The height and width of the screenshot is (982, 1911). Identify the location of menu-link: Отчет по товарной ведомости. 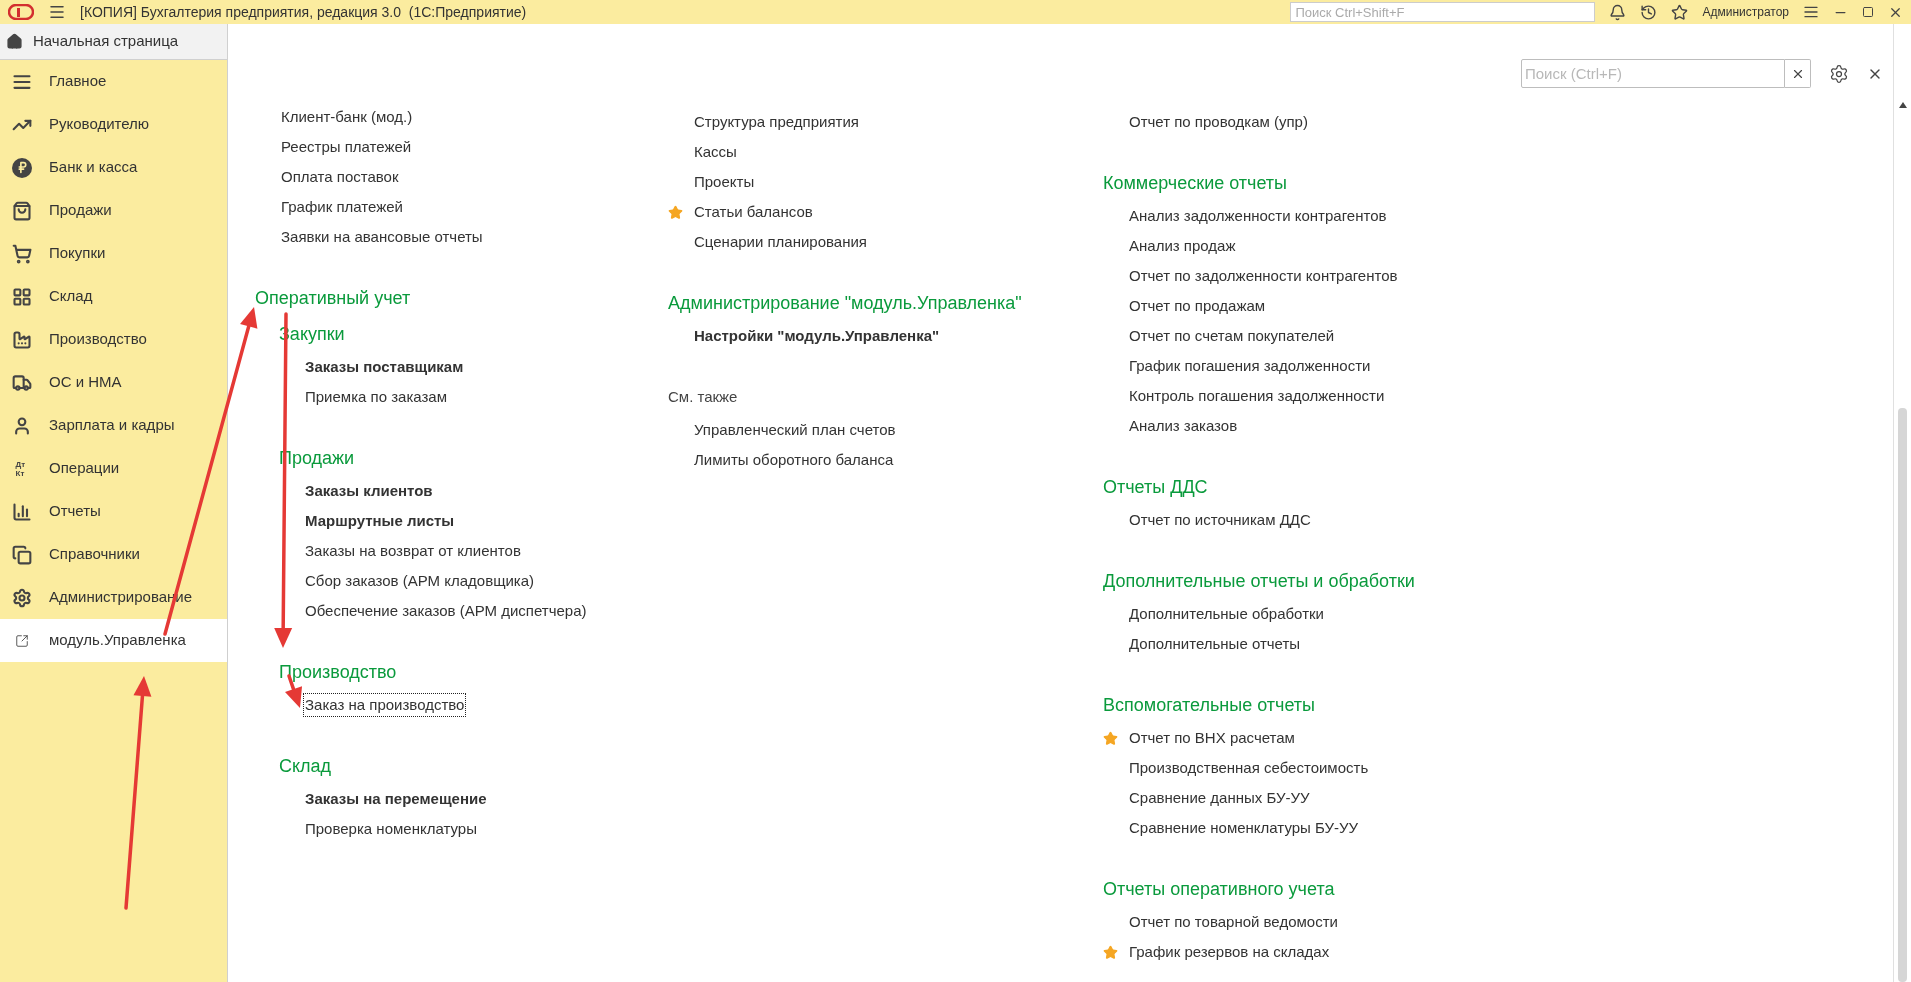
(1233, 922).